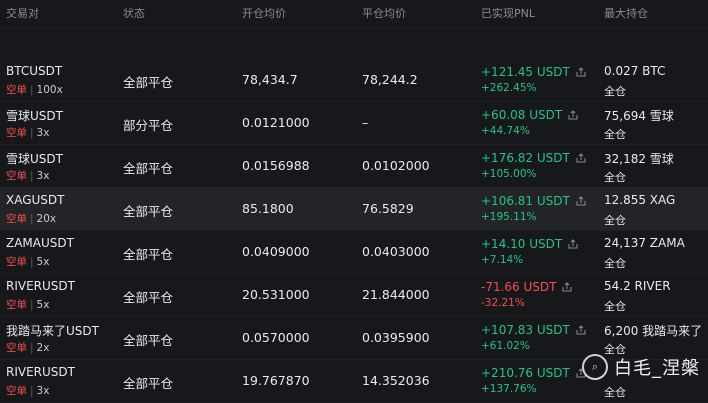 The image size is (708, 403). What do you see at coordinates (276, 251) in the screenshot?
I see `open-avg-price: 0.0409000` at bounding box center [276, 251].